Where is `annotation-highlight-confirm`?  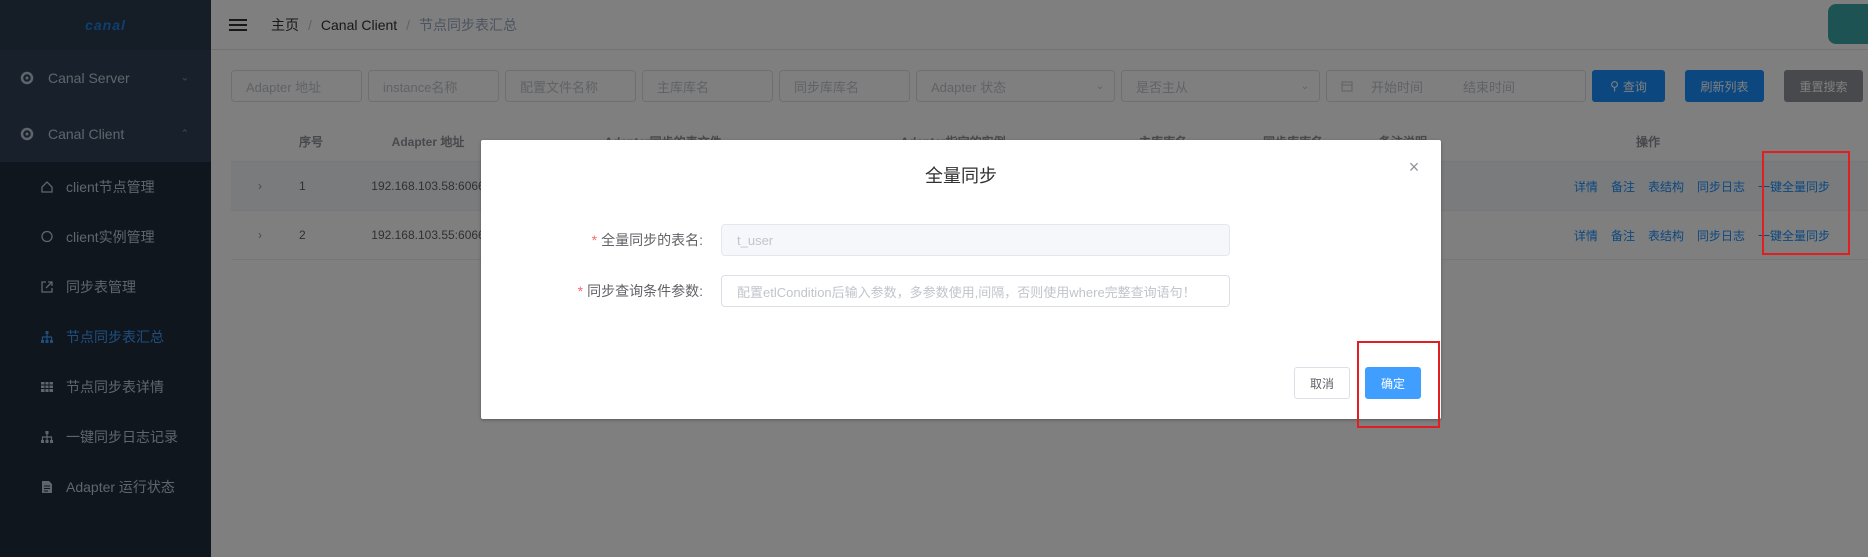
annotation-highlight-confirm is located at coordinates (1398, 384).